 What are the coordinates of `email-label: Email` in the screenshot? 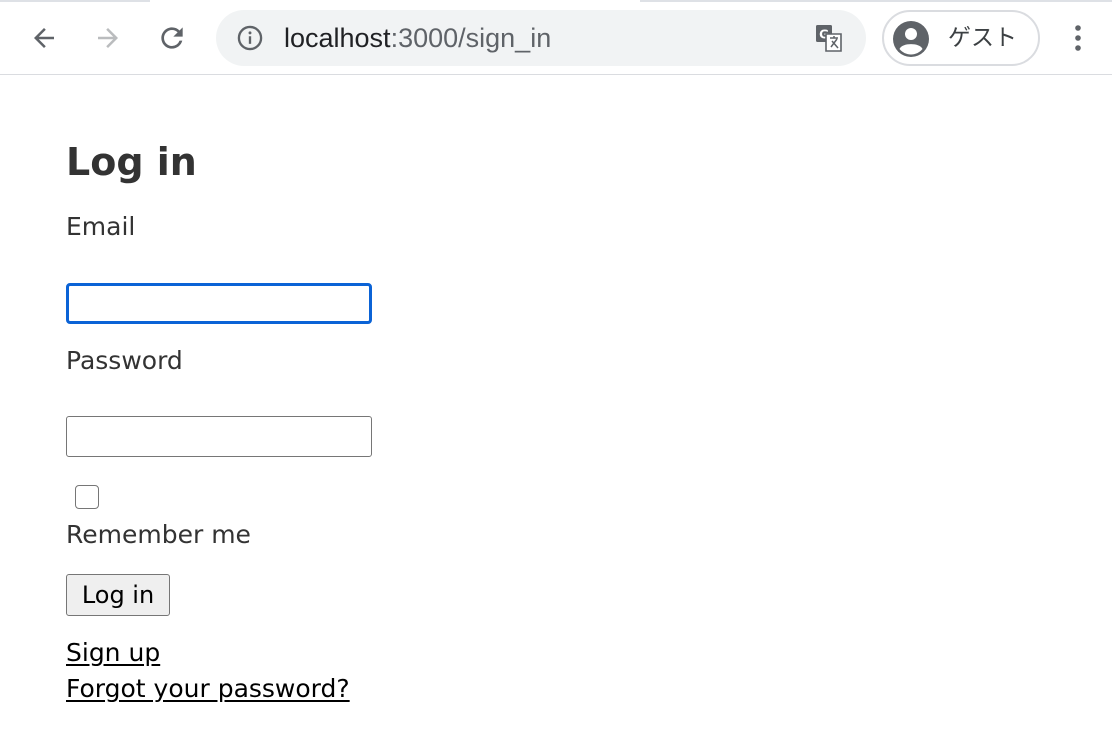 It's located at (101, 226).